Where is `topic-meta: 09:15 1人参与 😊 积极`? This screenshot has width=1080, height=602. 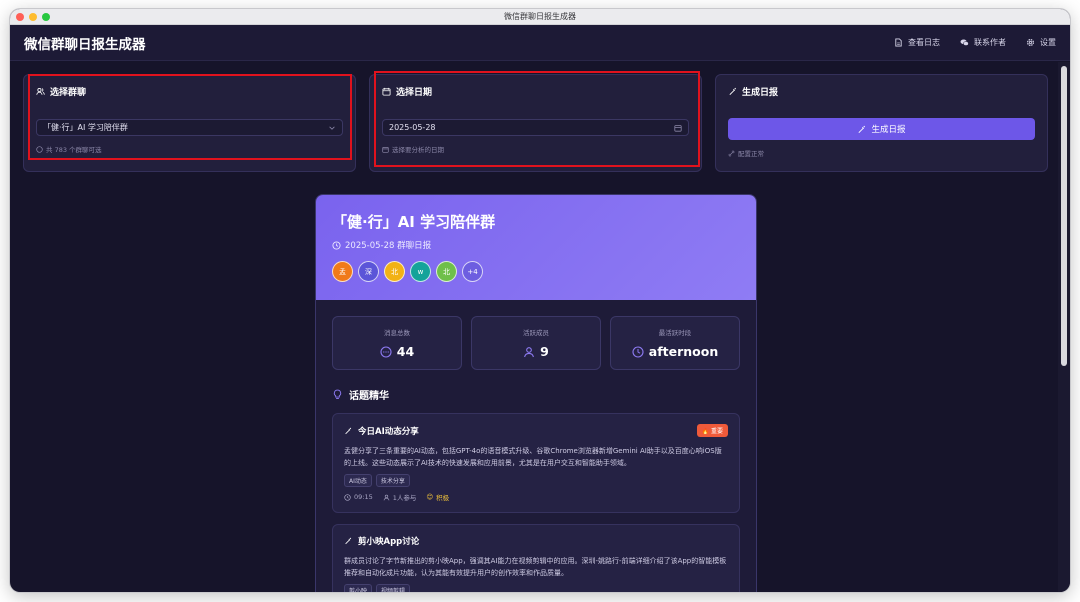 topic-meta: 09:15 1人参与 😊 积极 is located at coordinates (536, 497).